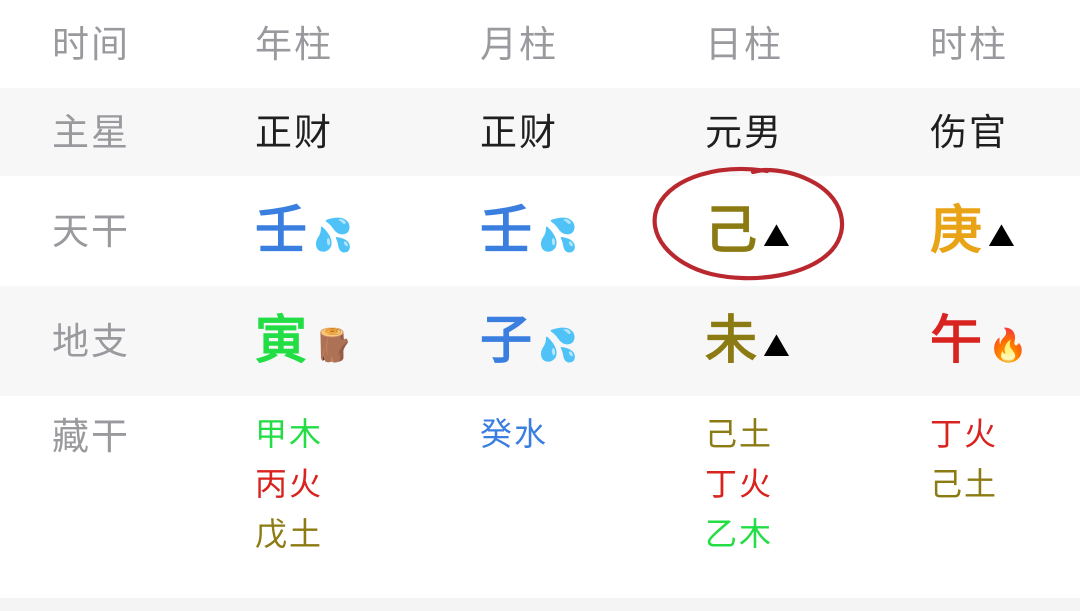 The height and width of the screenshot is (611, 1080). I want to click on column-header-month-label: 月柱, so click(519, 44).